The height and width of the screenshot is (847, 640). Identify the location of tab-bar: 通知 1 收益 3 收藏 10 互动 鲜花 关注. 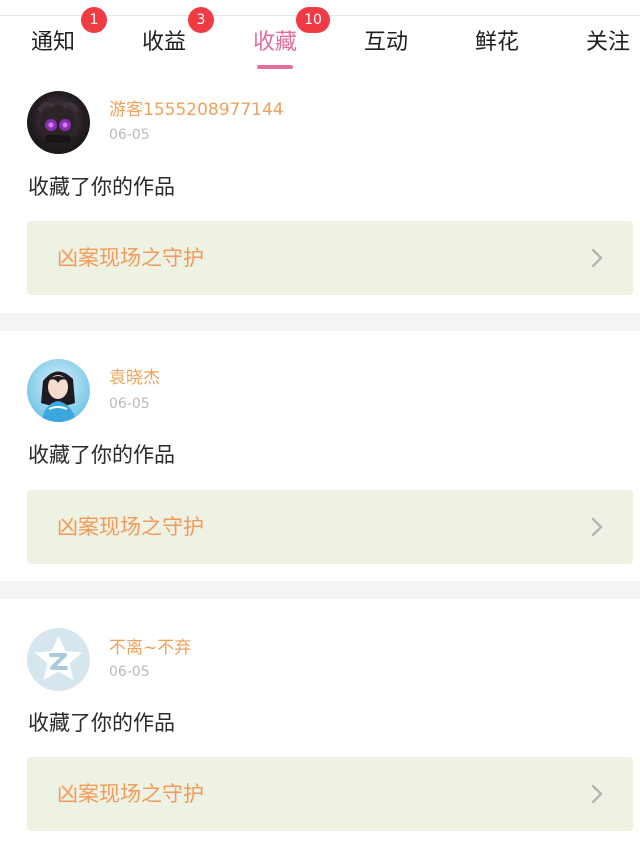
(320, 37).